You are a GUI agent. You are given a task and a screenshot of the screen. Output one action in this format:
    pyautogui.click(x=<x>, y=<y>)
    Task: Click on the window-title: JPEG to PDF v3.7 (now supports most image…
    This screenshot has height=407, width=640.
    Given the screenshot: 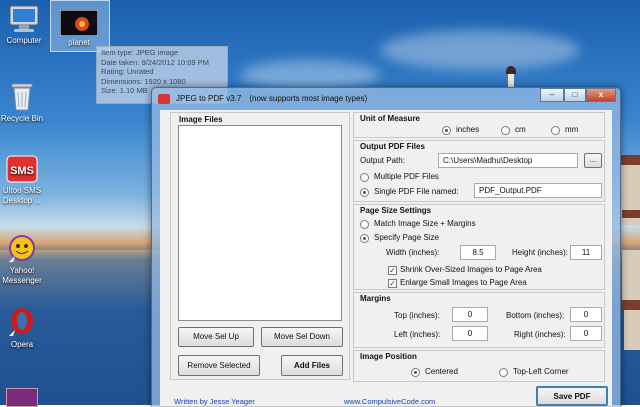 What is the action you would take?
    pyautogui.click(x=271, y=98)
    